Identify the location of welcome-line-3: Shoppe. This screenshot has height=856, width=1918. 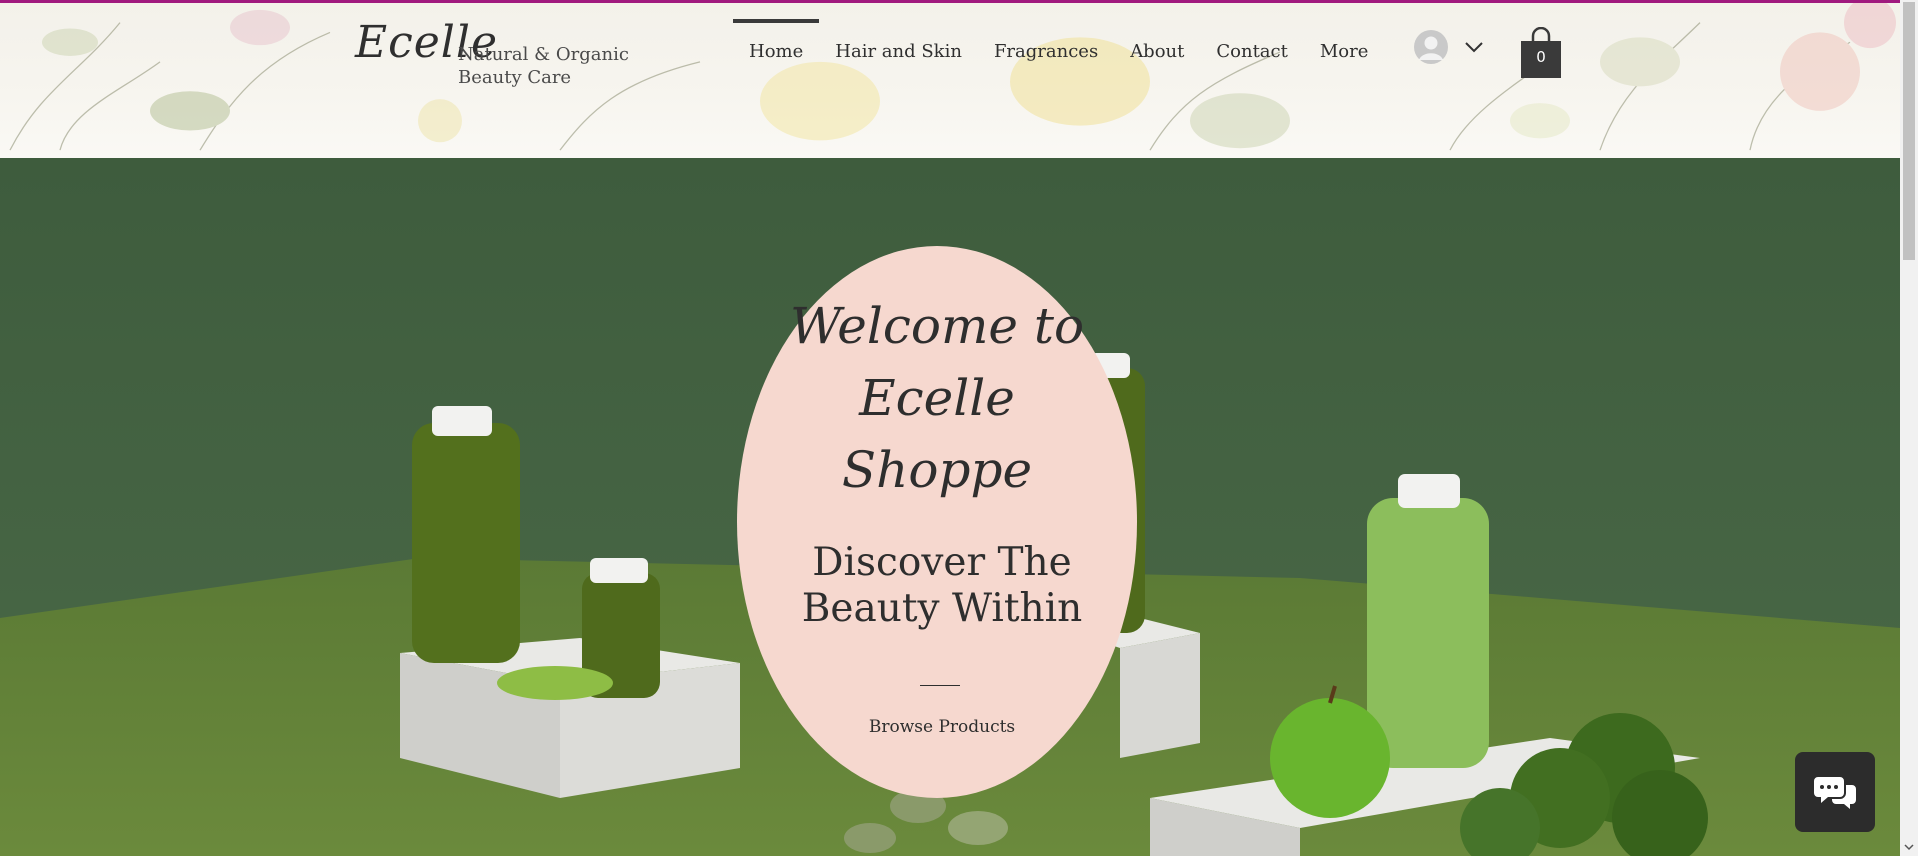
(937, 470).